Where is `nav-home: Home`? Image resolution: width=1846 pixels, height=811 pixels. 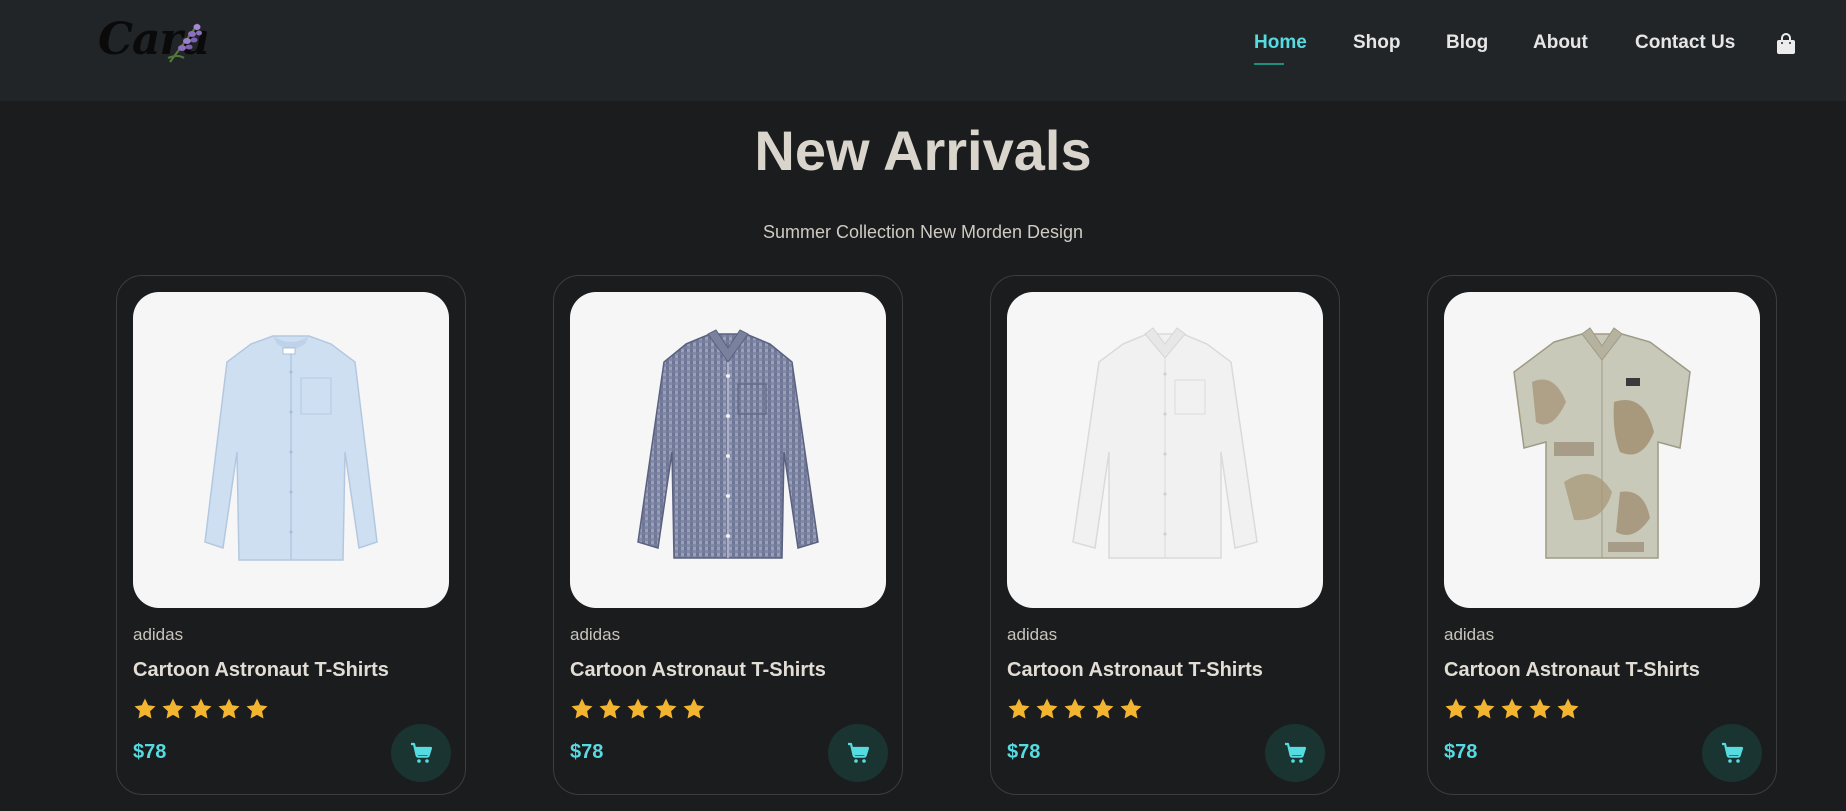 nav-home: Home is located at coordinates (1280, 48).